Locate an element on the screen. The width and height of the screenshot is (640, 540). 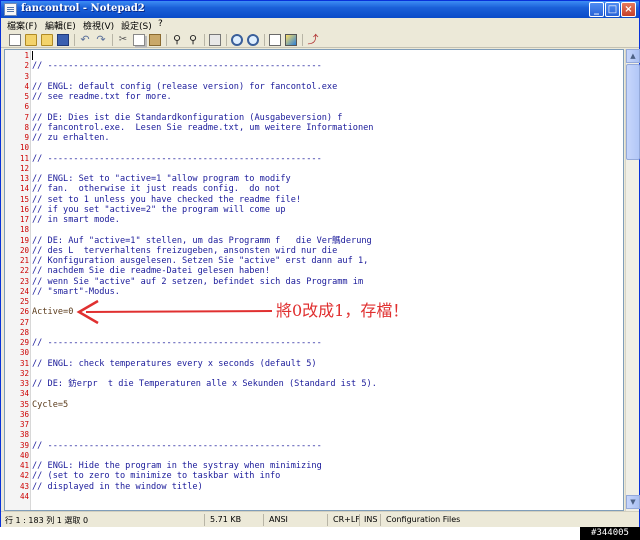
watermark-id: #344005 is located at coordinates (610, 533).